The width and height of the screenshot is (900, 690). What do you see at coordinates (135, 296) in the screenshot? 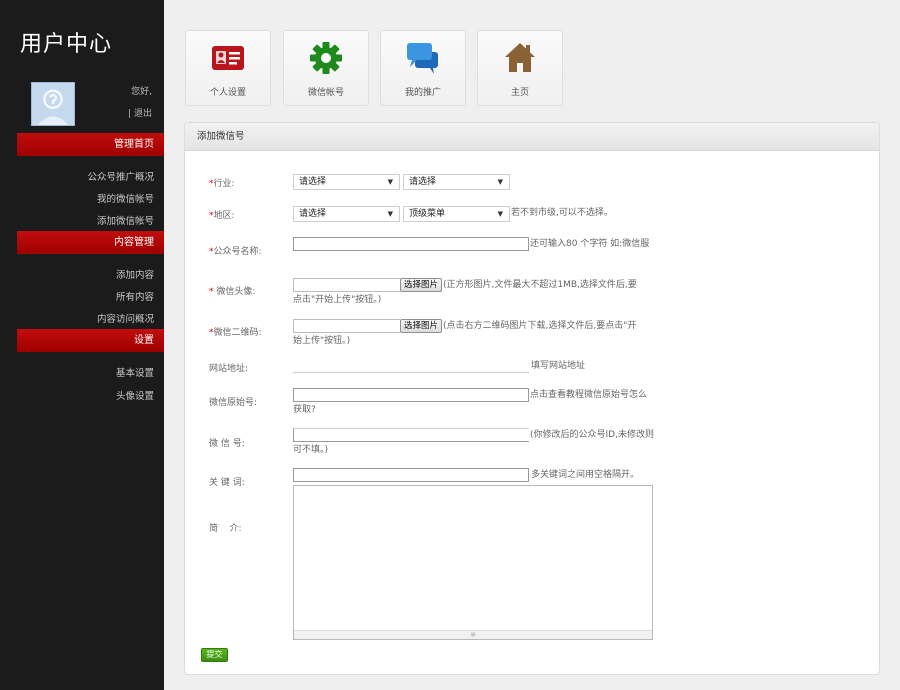
I see `nav-item-all-content: 所有内容` at bounding box center [135, 296].